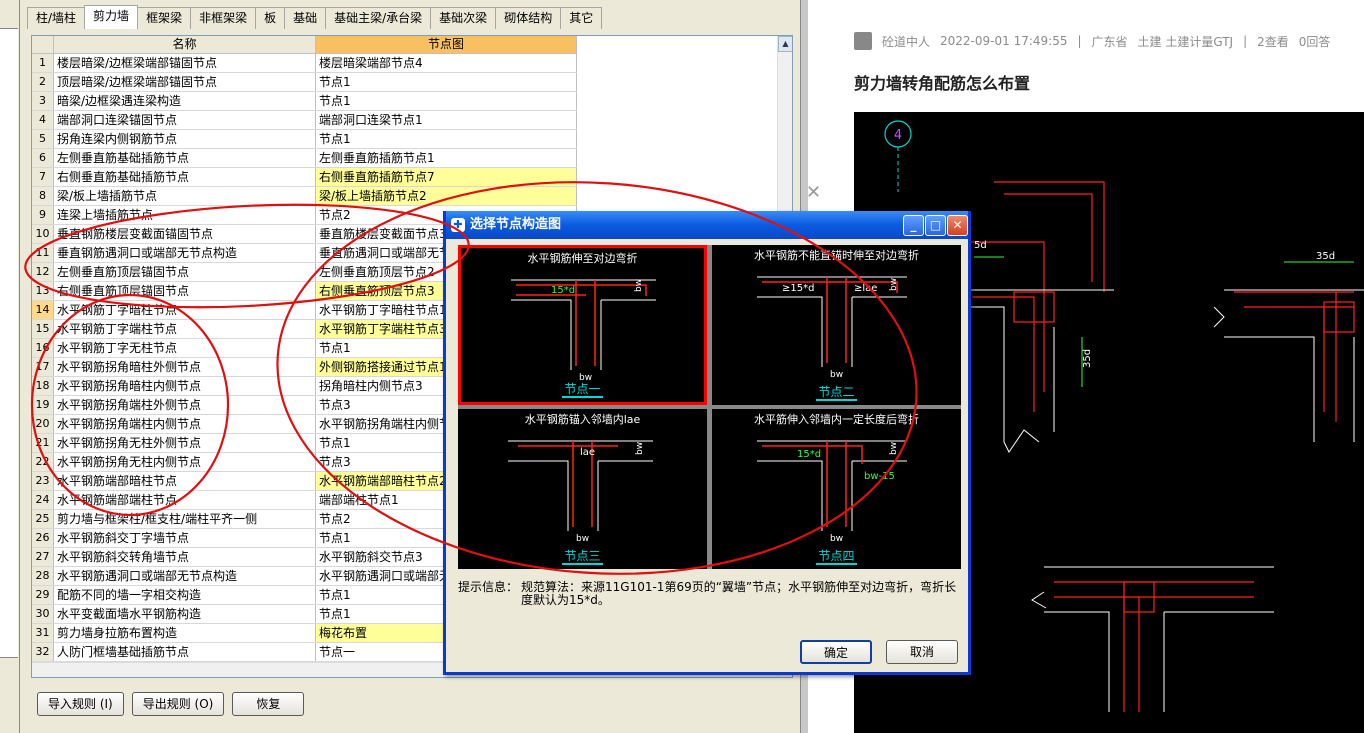  I want to click on row-number: 17, so click(43, 367).